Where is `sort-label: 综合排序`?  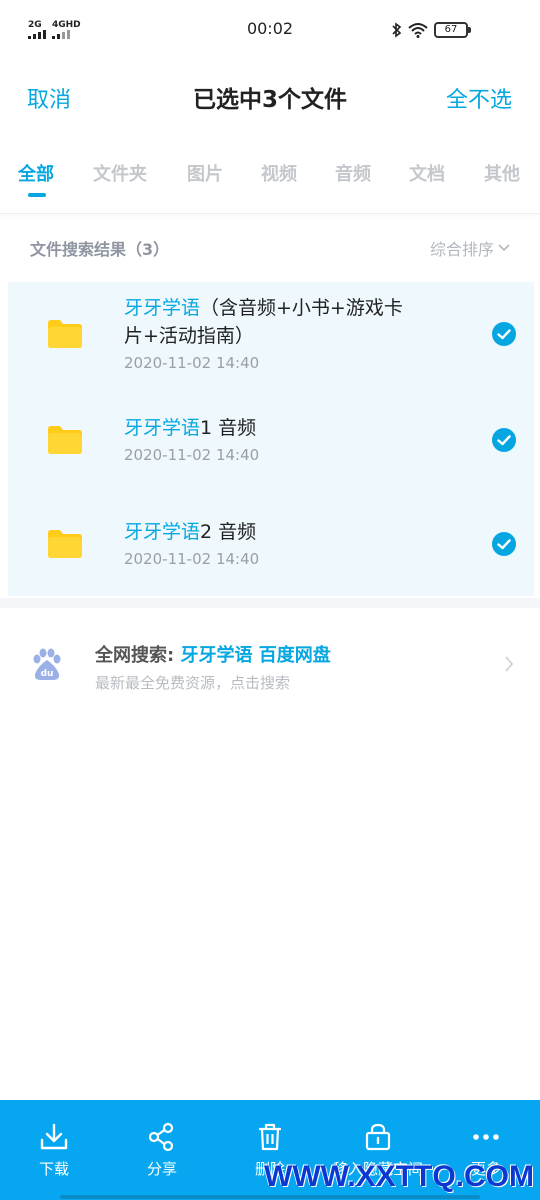 sort-label: 综合排序 is located at coordinates (461, 249).